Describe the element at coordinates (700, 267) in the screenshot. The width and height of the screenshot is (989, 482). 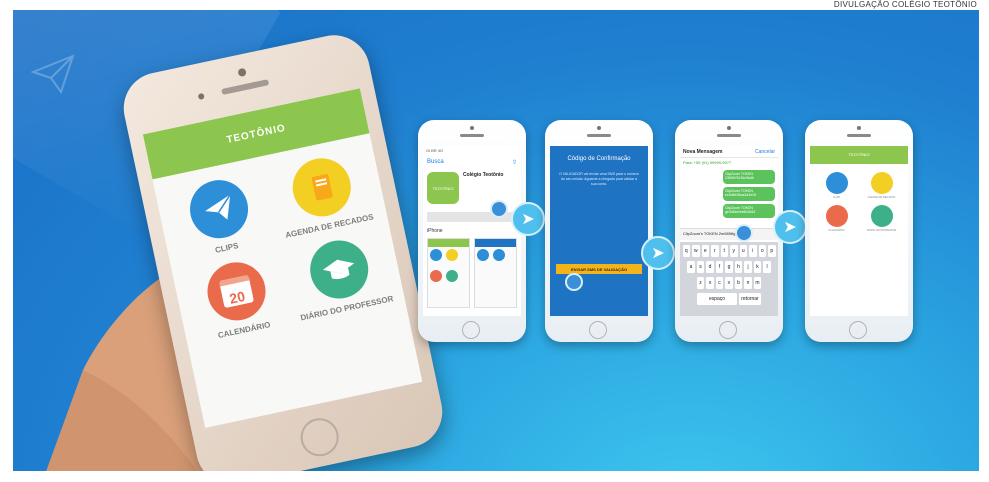
I see `key: s` at that location.